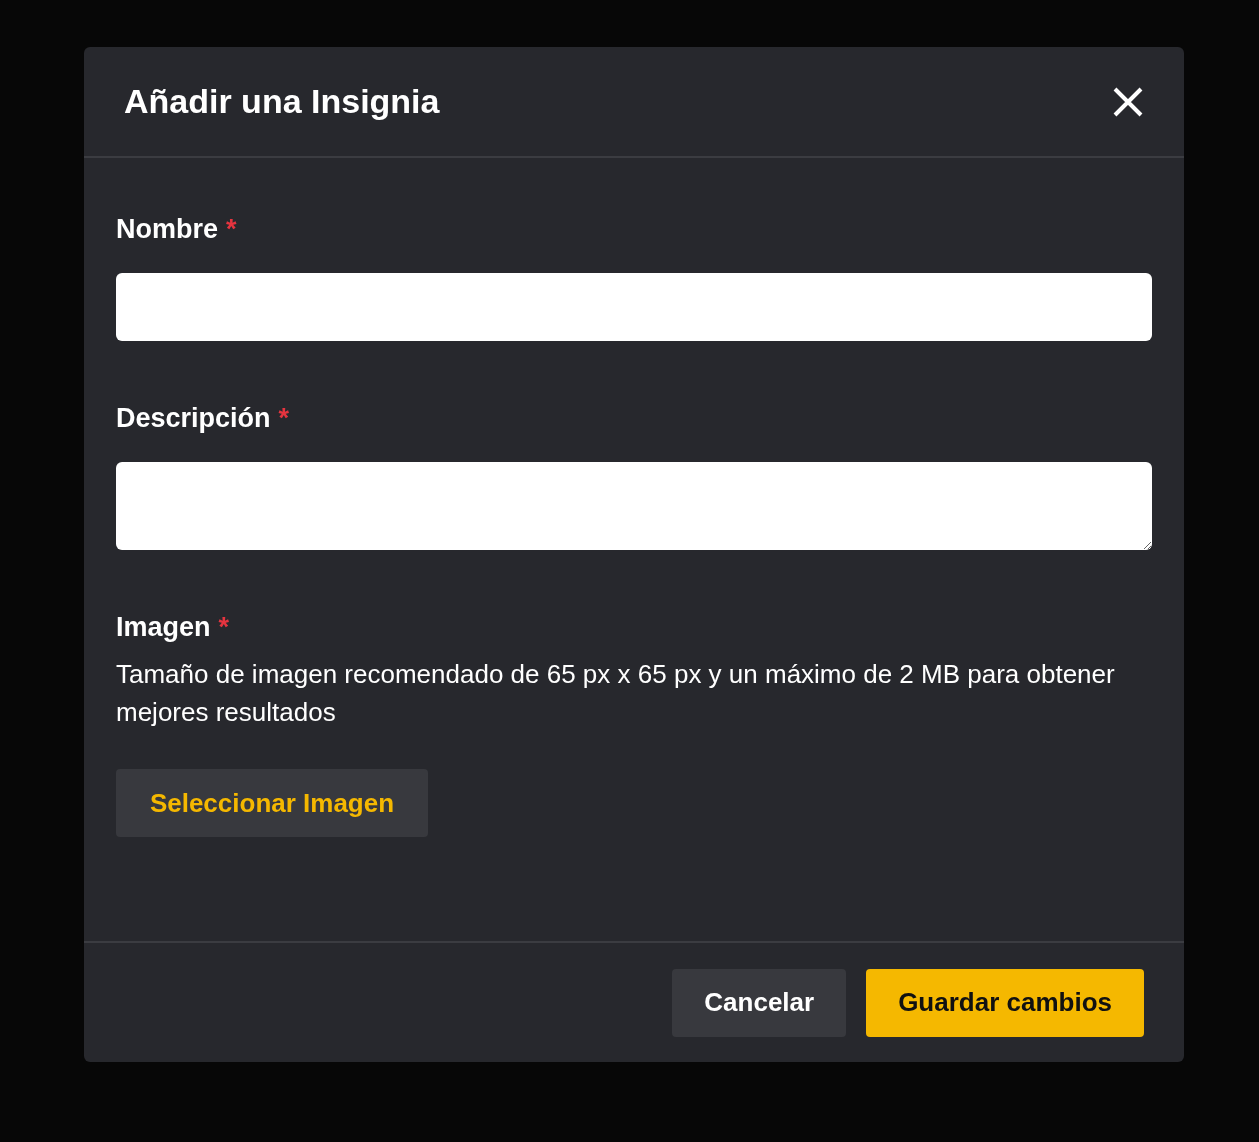 The width and height of the screenshot is (1259, 1142). Describe the element at coordinates (272, 803) in the screenshot. I see `select-image-button: Seleccionar Imagen` at that location.